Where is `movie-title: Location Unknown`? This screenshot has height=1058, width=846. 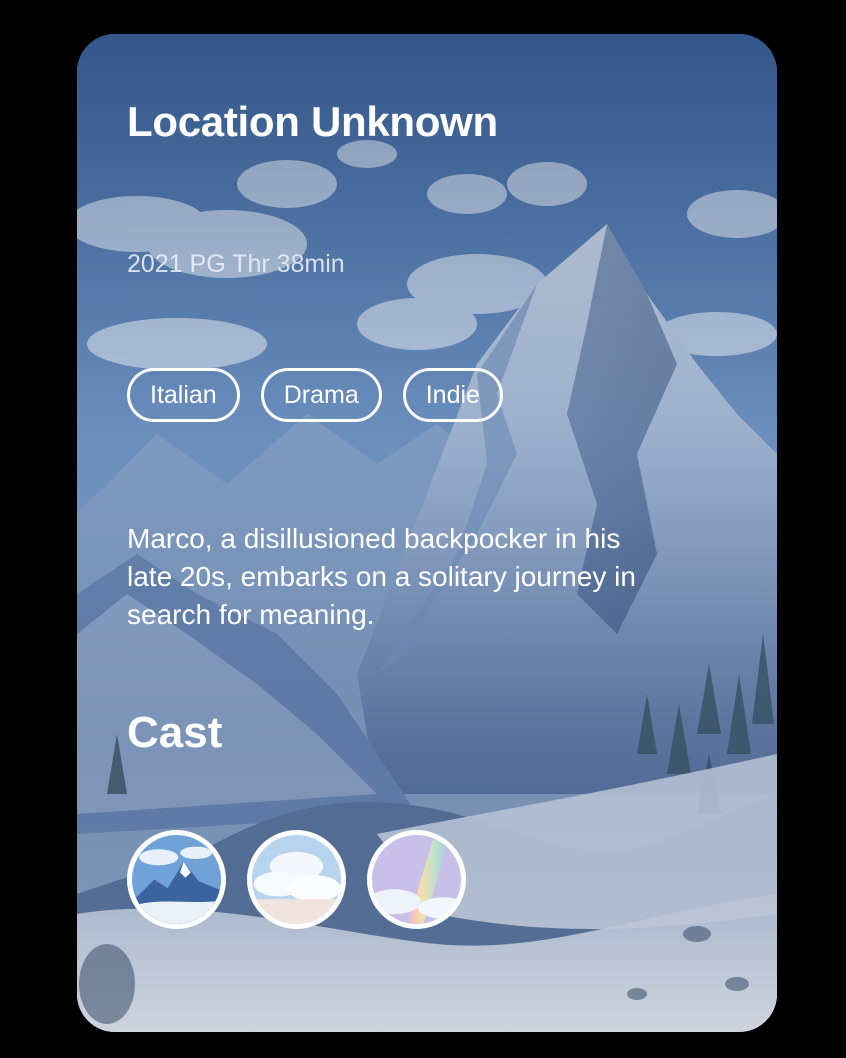
movie-title: Location Unknown is located at coordinates (312, 121).